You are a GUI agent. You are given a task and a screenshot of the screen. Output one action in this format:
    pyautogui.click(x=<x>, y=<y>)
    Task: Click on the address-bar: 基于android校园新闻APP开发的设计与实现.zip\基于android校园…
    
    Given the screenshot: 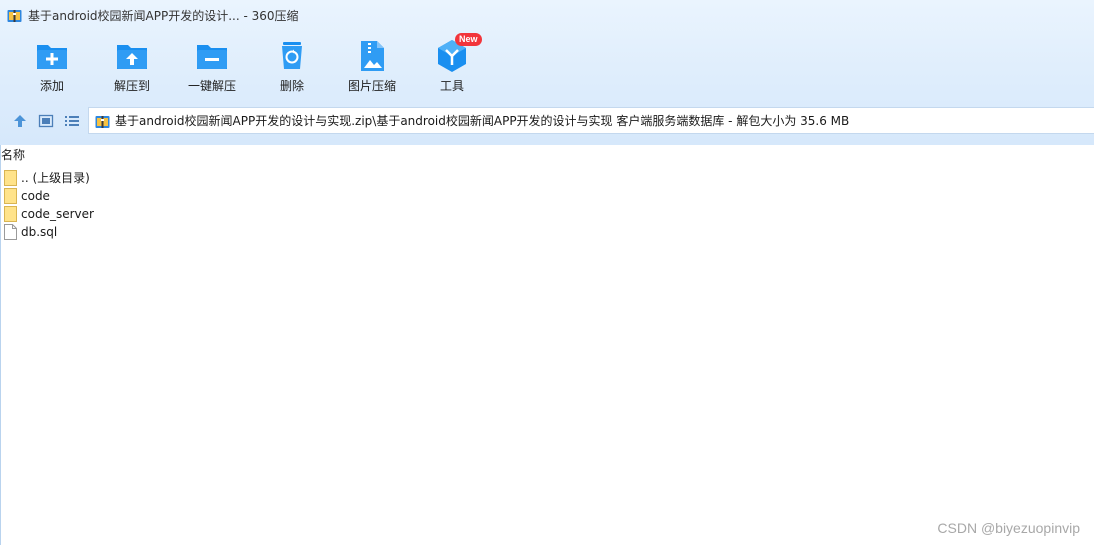 What is the action you would take?
    pyautogui.click(x=591, y=120)
    